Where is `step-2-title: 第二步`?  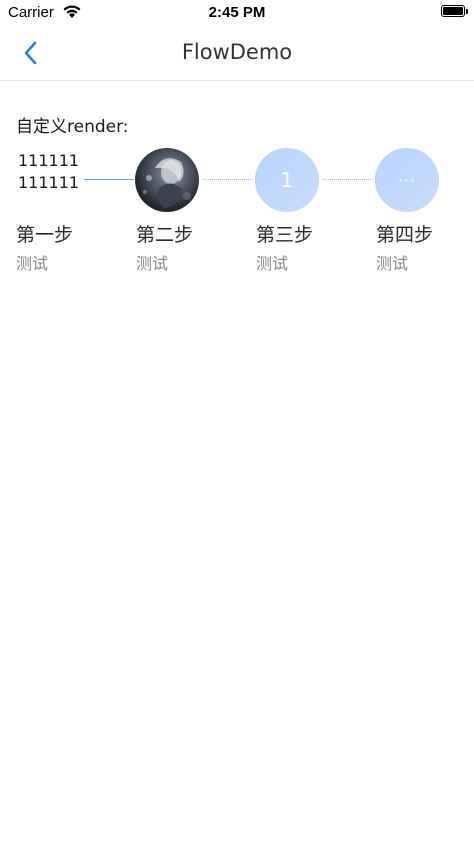
step-2-title: 第二步 is located at coordinates (165, 235).